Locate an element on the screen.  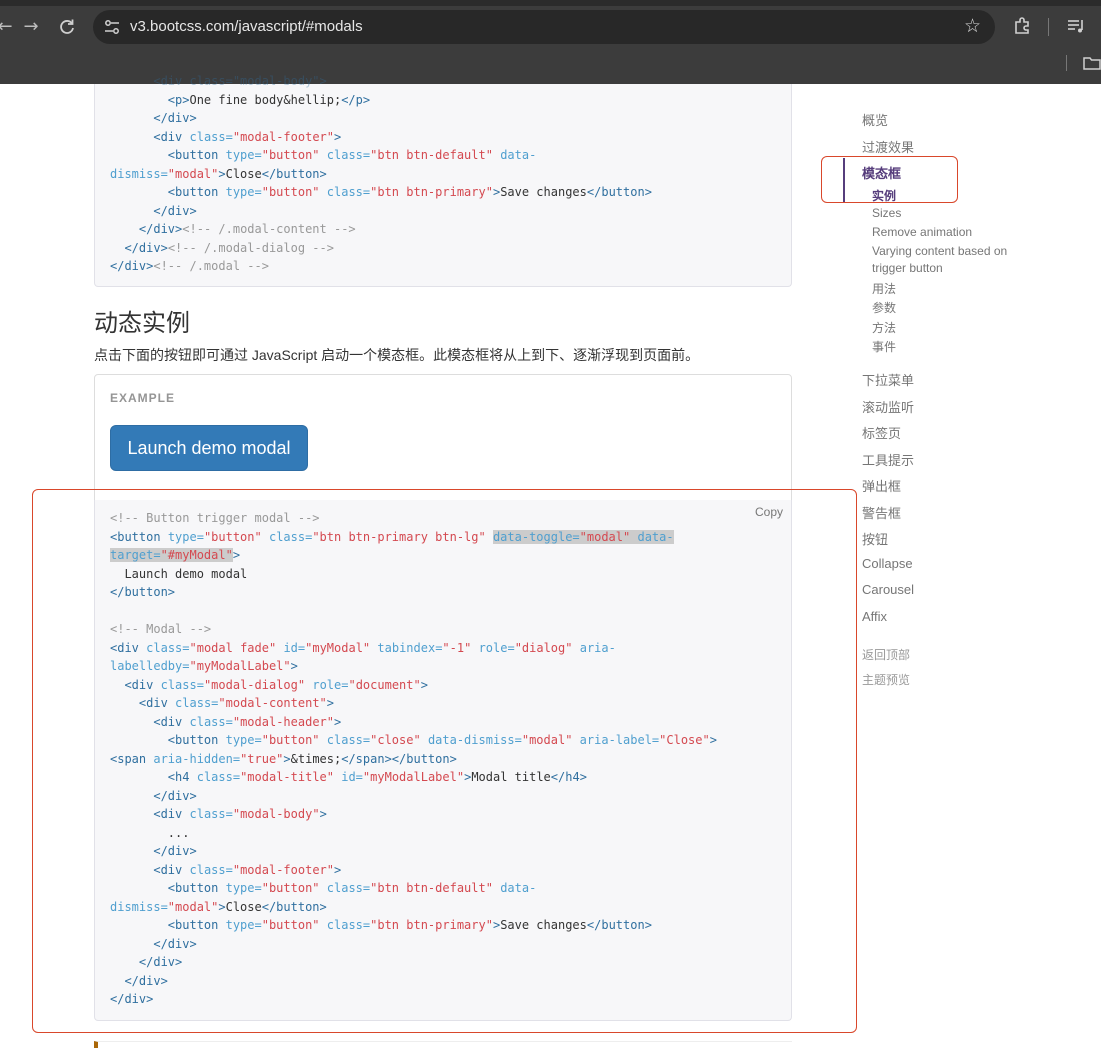
media-queue-icon is located at coordinates (1076, 26).